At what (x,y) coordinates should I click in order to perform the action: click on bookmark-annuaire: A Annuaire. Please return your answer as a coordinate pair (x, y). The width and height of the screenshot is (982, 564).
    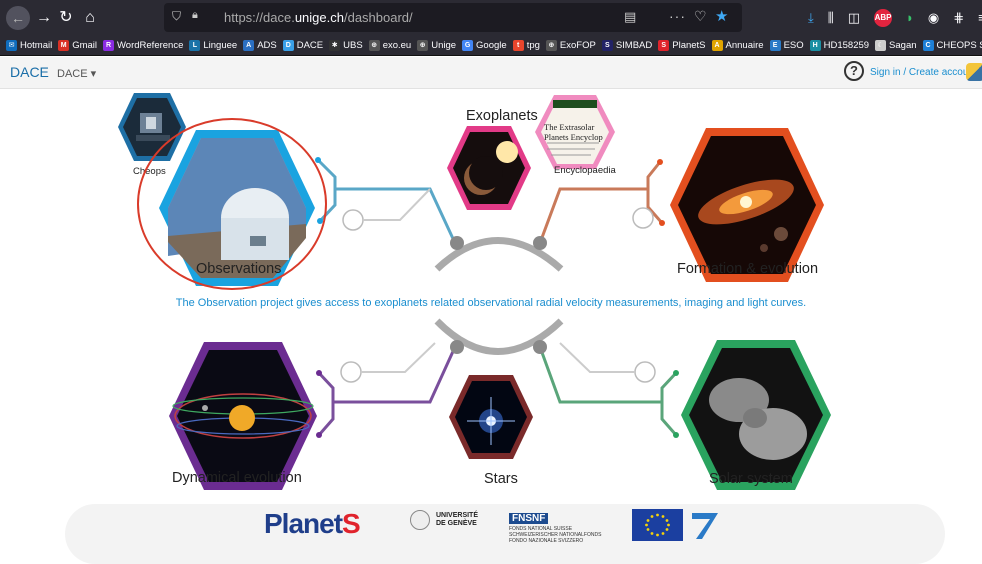
    Looking at the image, I should click on (737, 45).